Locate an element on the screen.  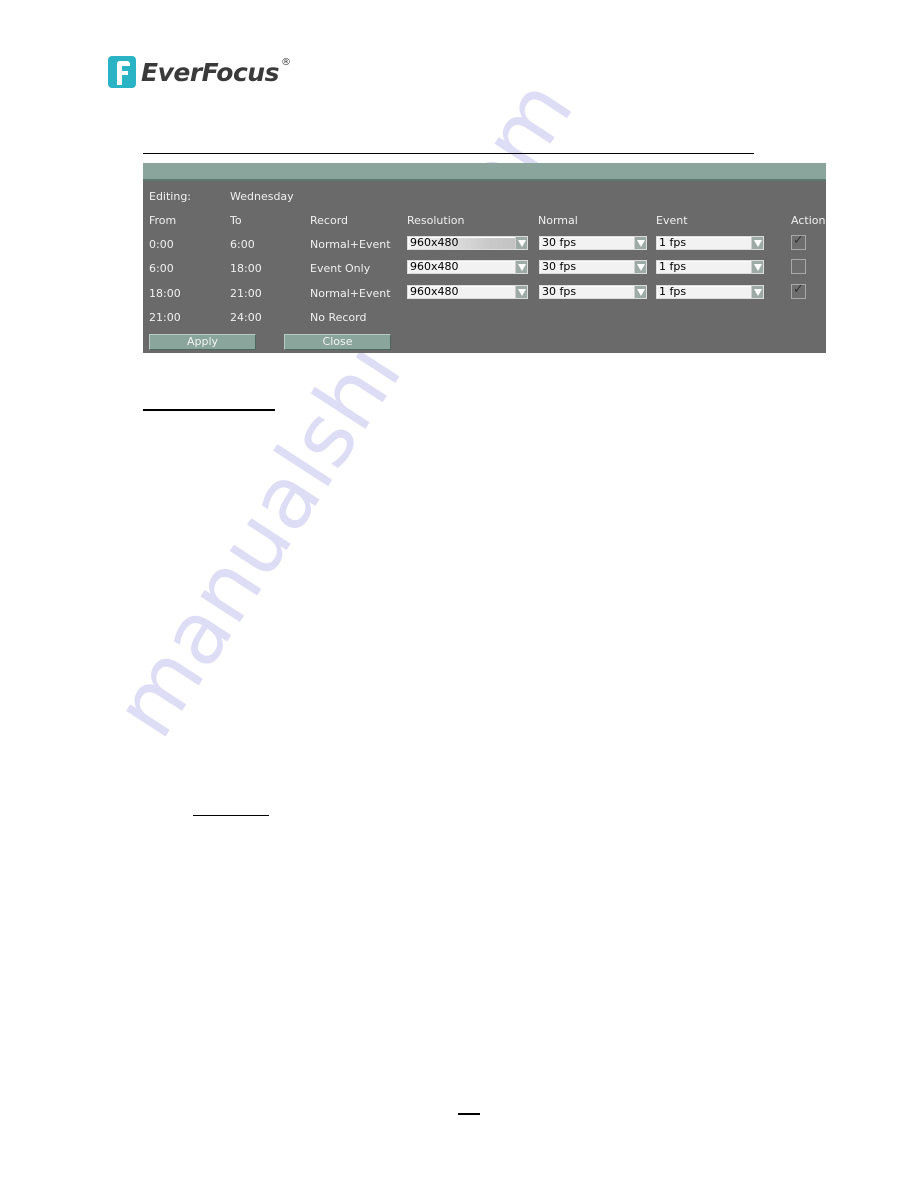
everfocus-logo: EverFocus ® is located at coordinates (199, 72).